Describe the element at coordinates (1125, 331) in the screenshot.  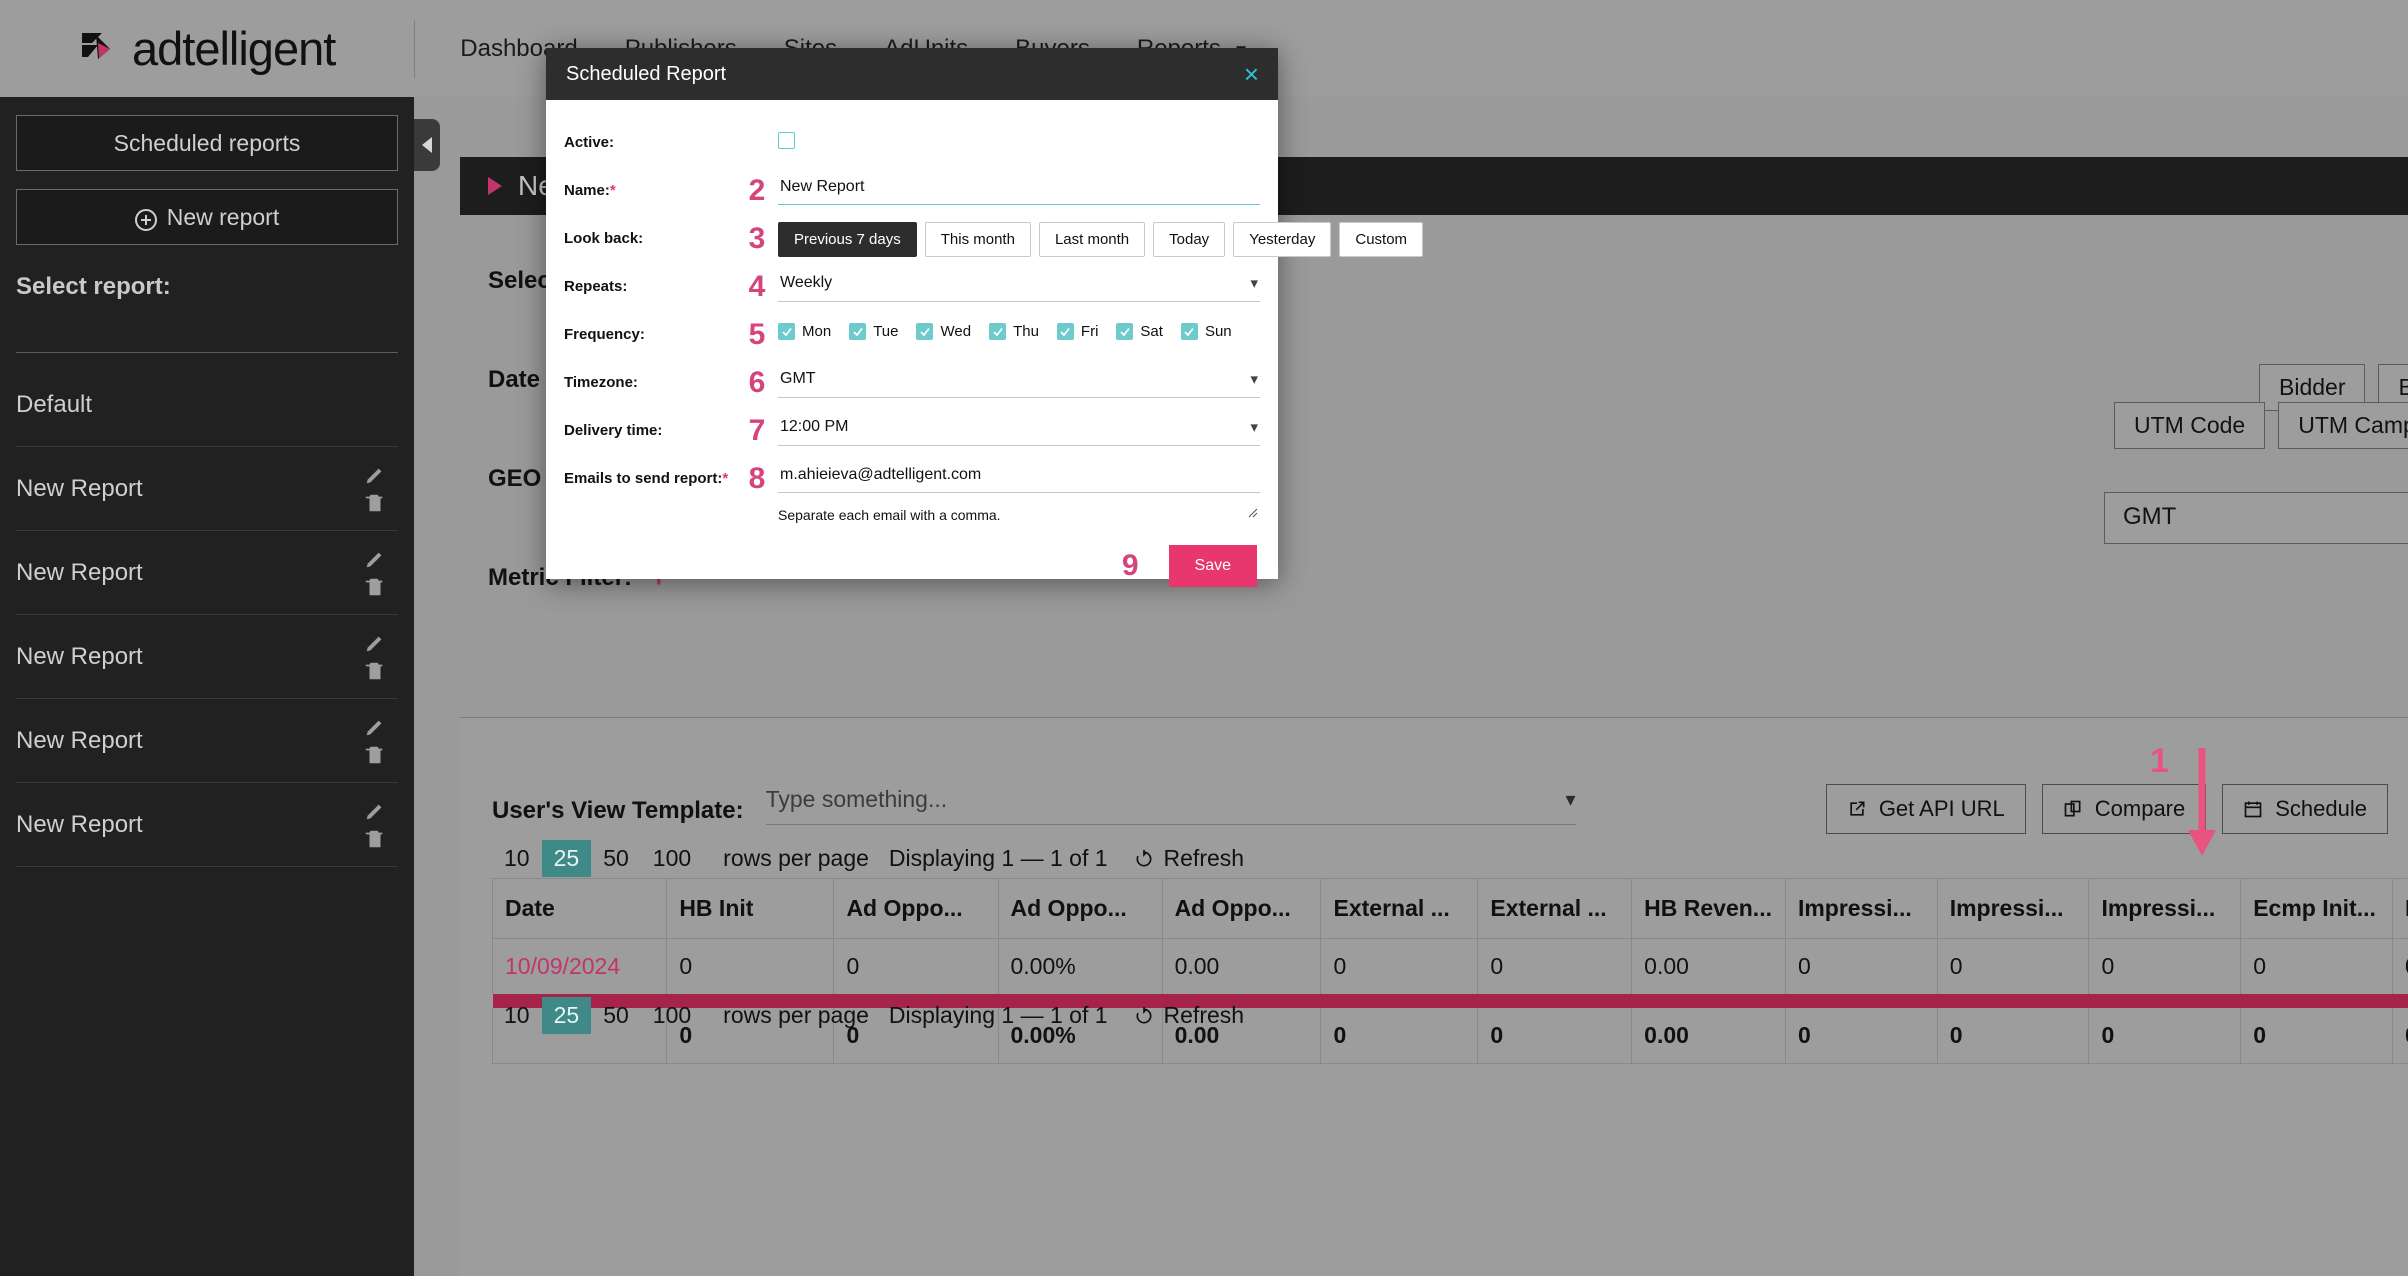
I see `day-sat-checkbox` at that location.